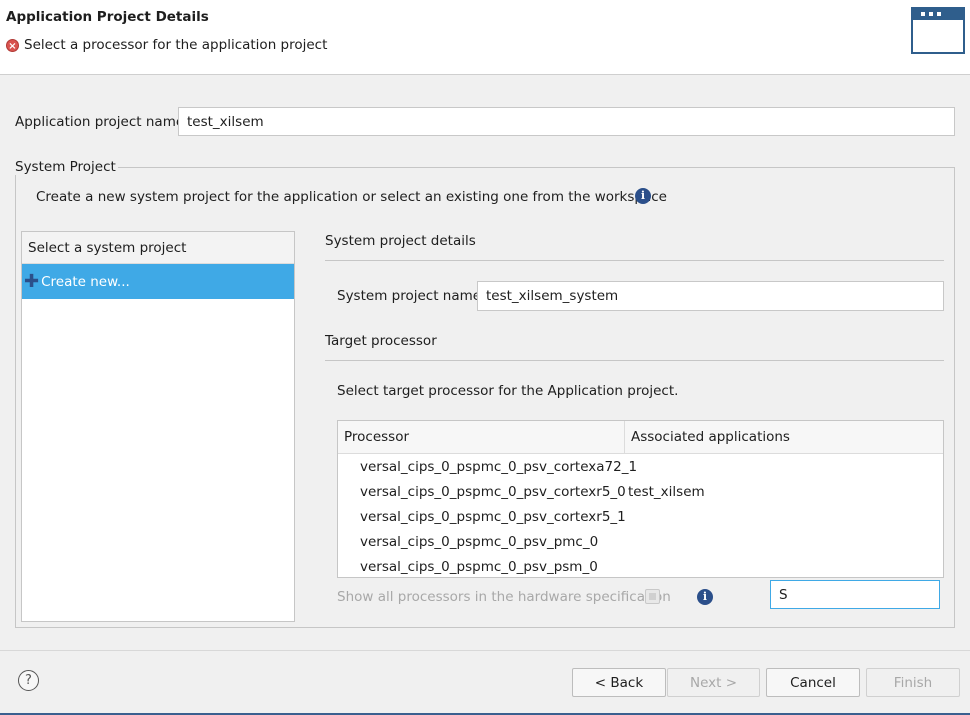 Image resolution: width=970 pixels, height=715 pixels. Describe the element at coordinates (411, 296) in the screenshot. I see `system-project-name-label: System project name:` at that location.